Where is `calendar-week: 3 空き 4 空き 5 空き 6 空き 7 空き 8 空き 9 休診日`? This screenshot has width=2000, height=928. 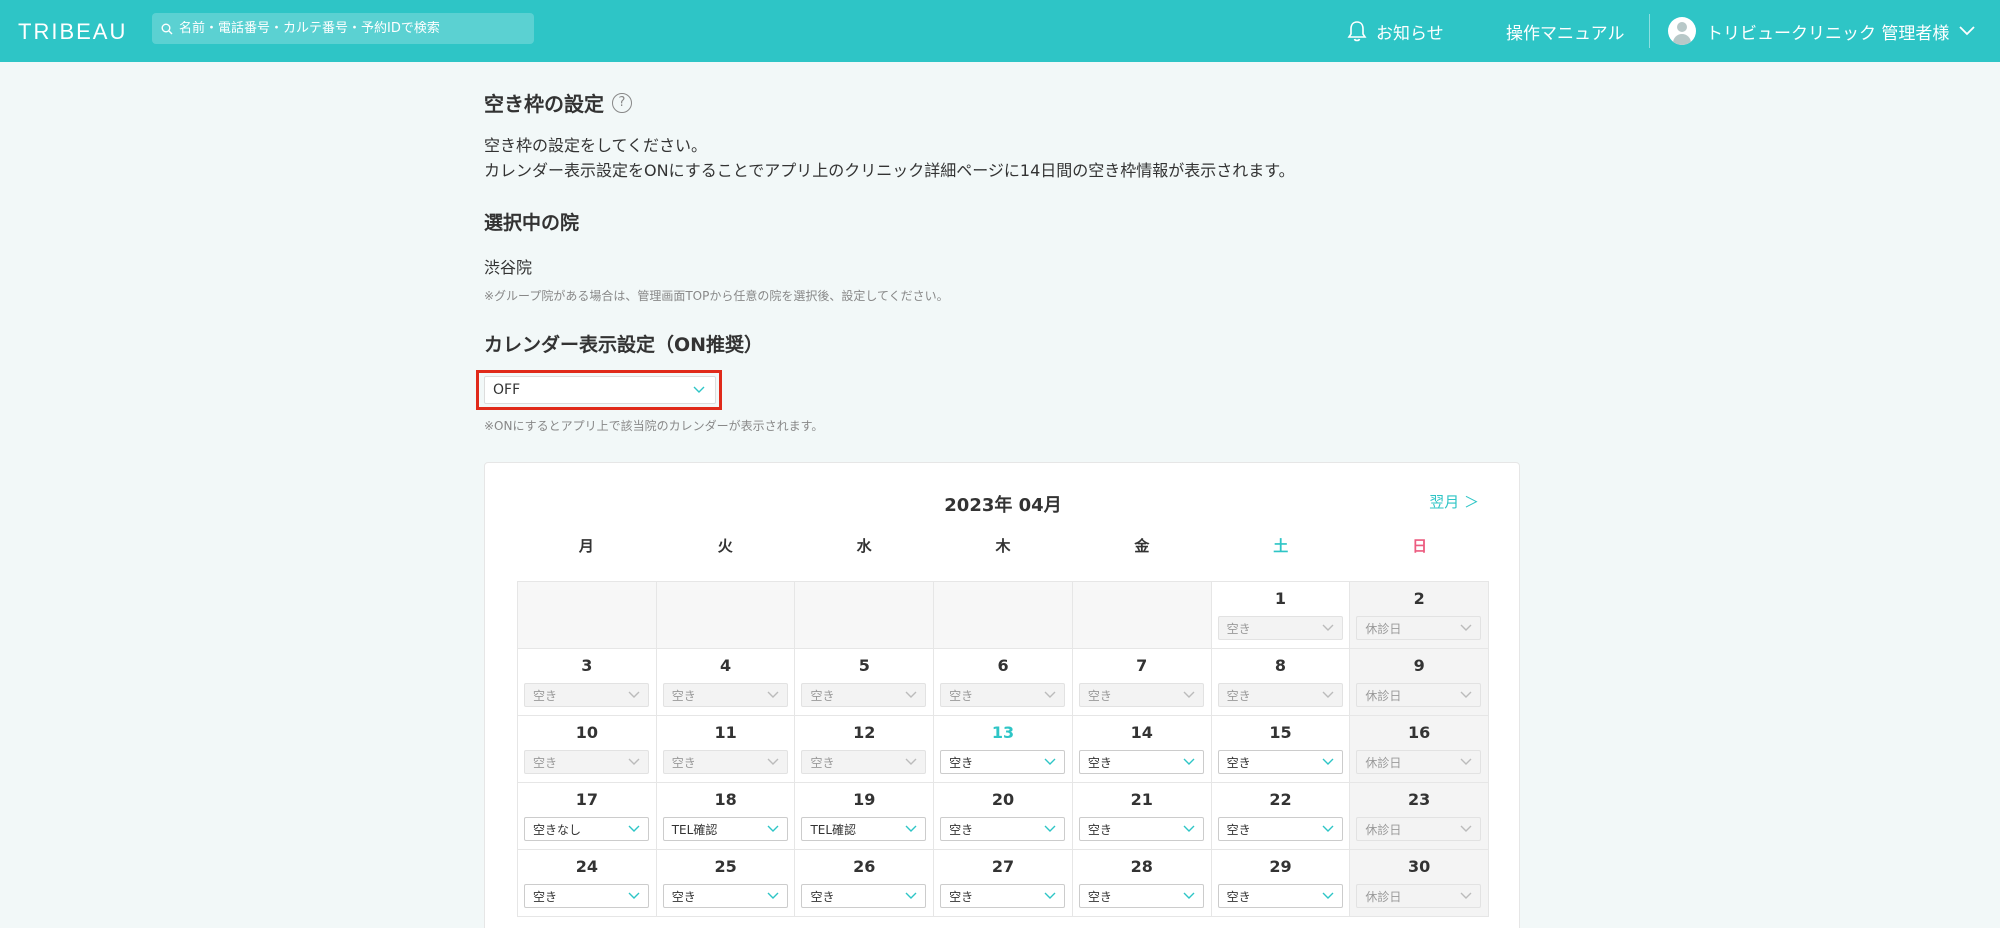
calendar-week: 3 空き 4 空き 5 空き 6 空き 7 空き 8 空き 9 休診日 is located at coordinates (1004, 682).